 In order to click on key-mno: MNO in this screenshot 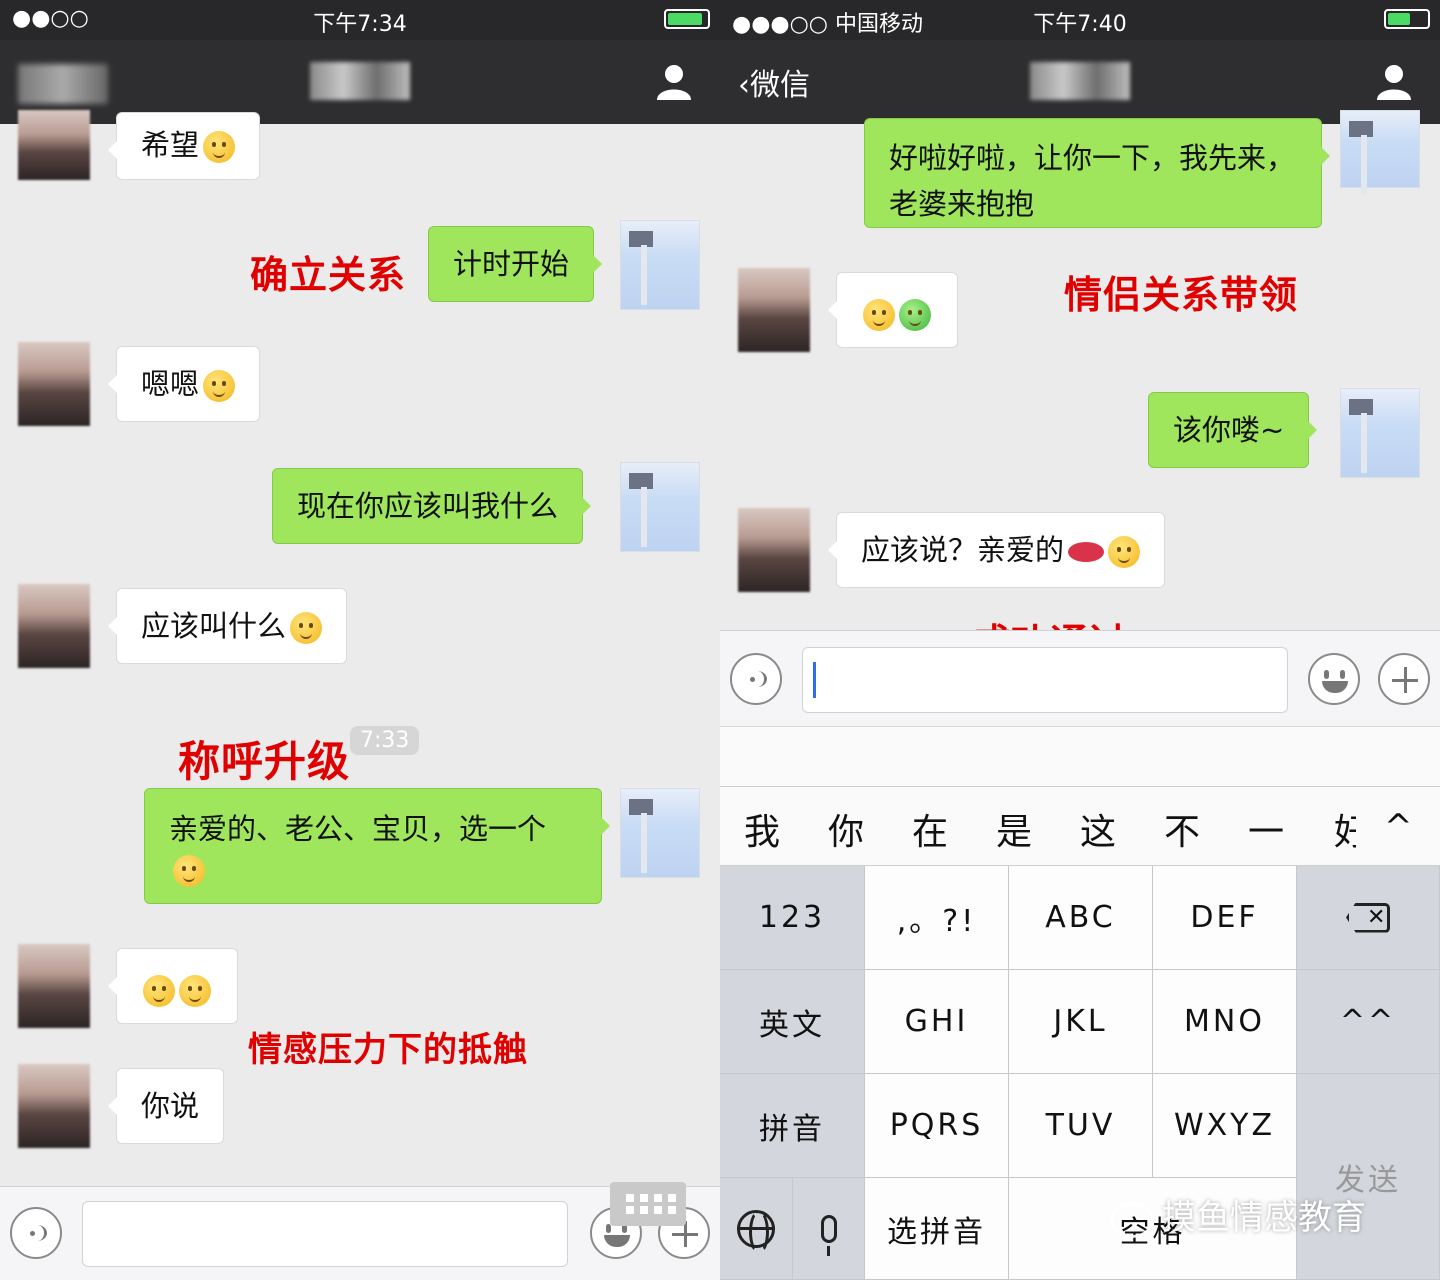, I will do `click(1225, 1022)`.